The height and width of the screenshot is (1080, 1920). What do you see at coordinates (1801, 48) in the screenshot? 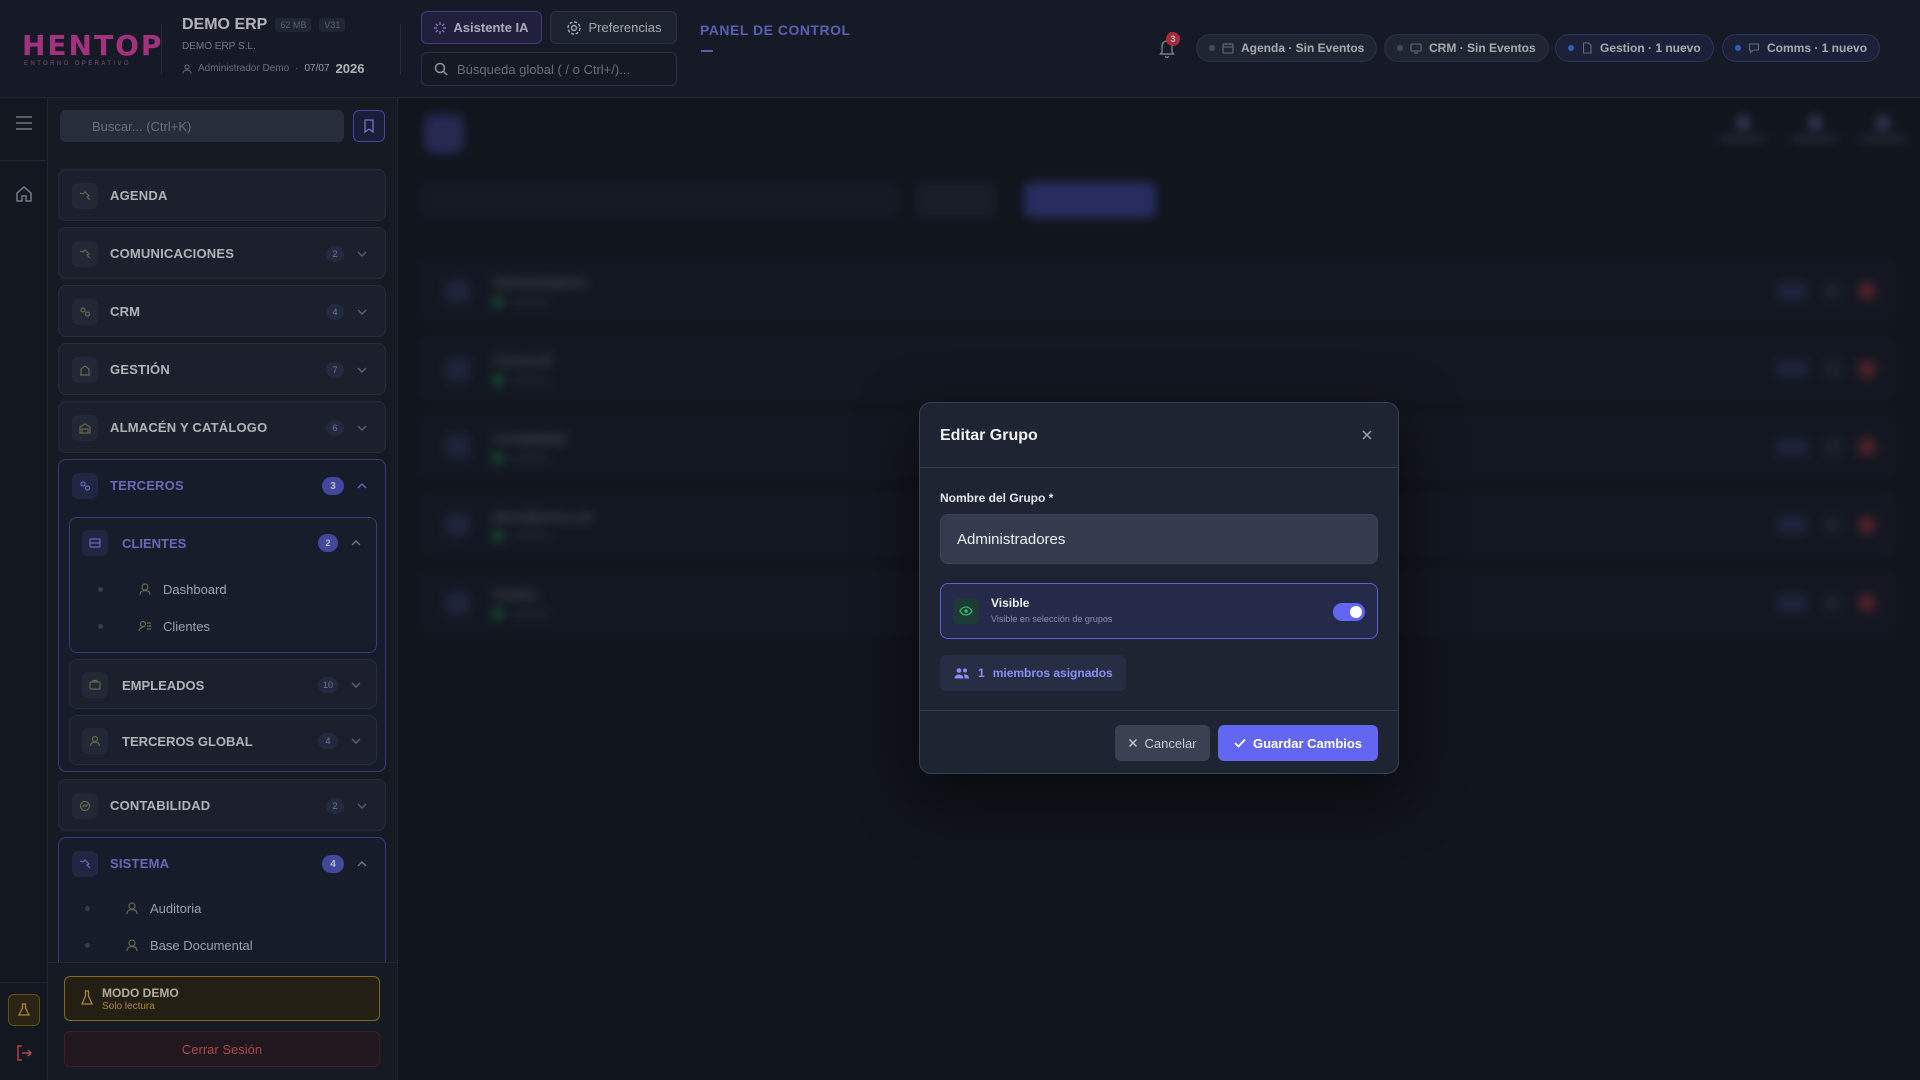
I see `comms-status-pill: Comms · 1 nuevo` at bounding box center [1801, 48].